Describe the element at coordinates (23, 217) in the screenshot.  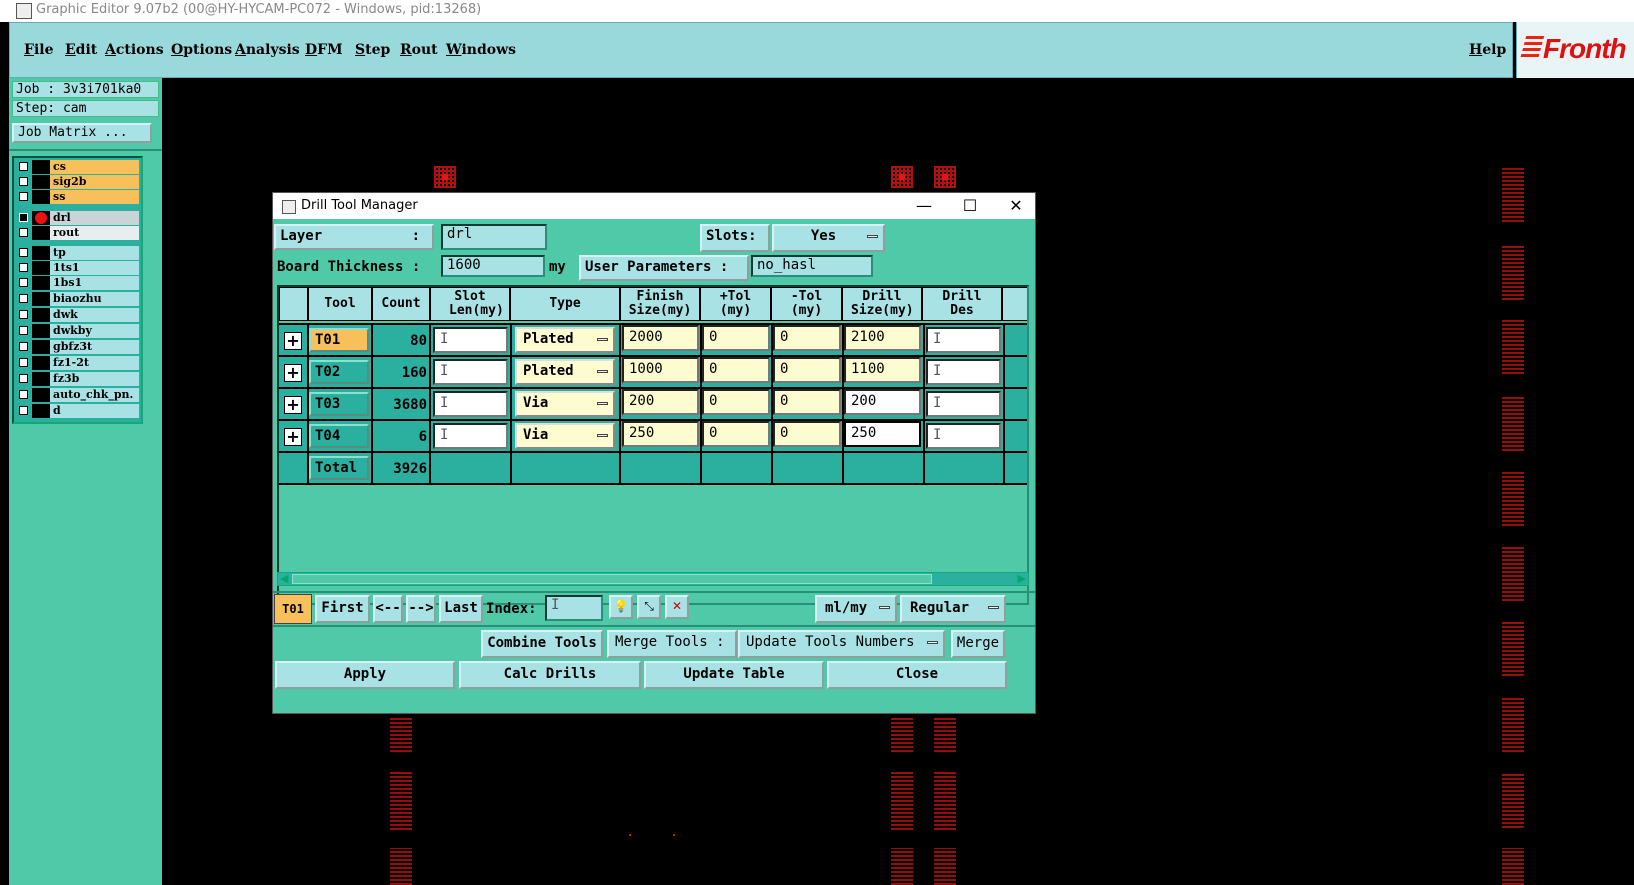
I see `layer-checkbox-checked` at that location.